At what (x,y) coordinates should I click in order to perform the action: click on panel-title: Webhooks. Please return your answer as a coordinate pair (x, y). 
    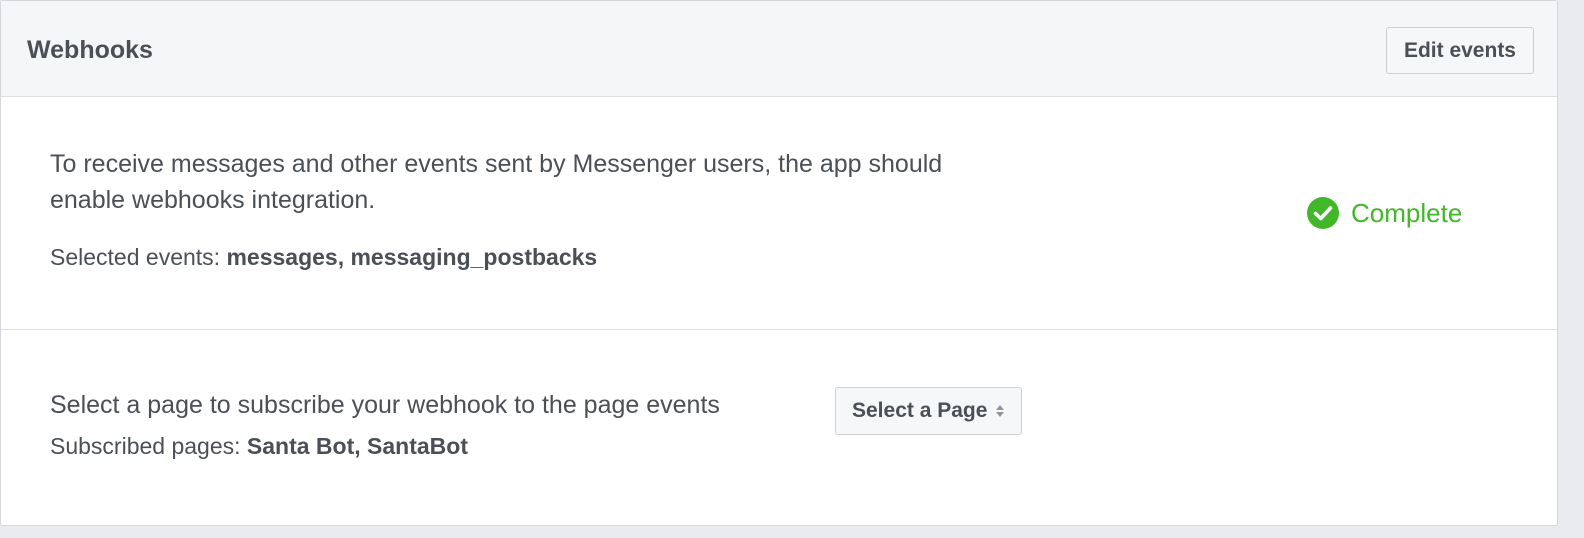
    Looking at the image, I should click on (90, 50).